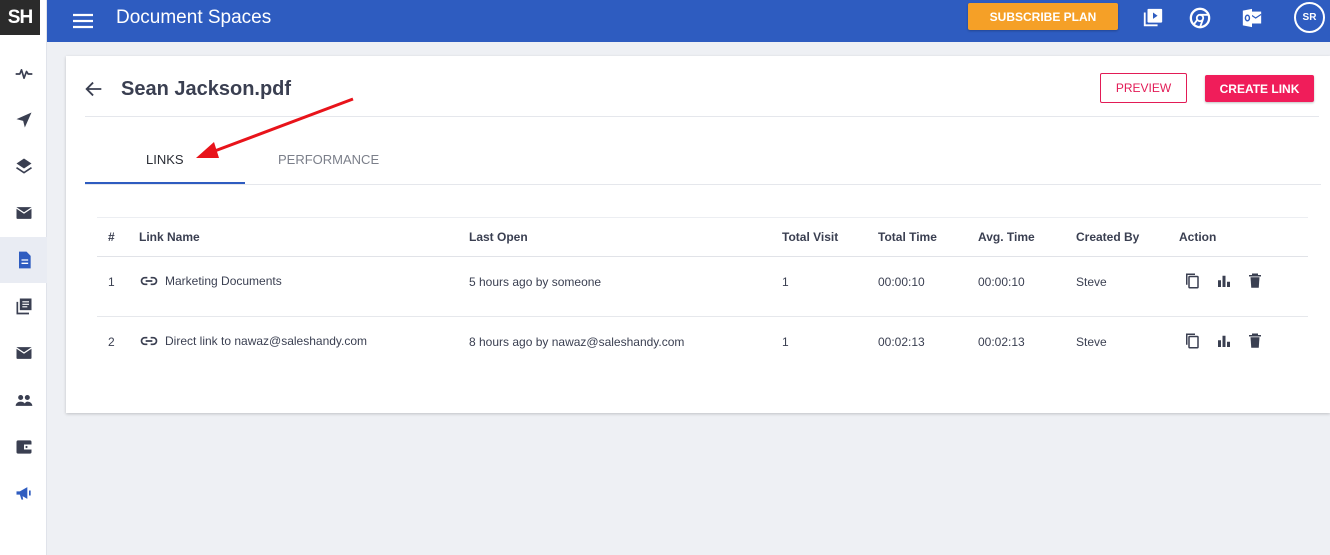 This screenshot has height=555, width=1330. I want to click on document-title: Sean Jackson.pdf, so click(206, 89).